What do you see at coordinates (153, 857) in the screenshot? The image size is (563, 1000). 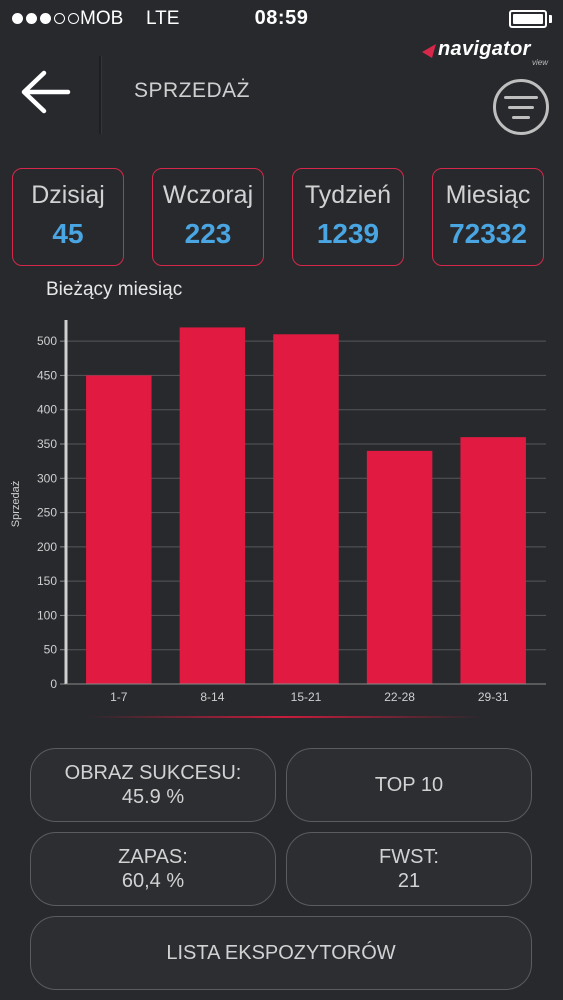 I see `stock-label: ZAPAS:` at bounding box center [153, 857].